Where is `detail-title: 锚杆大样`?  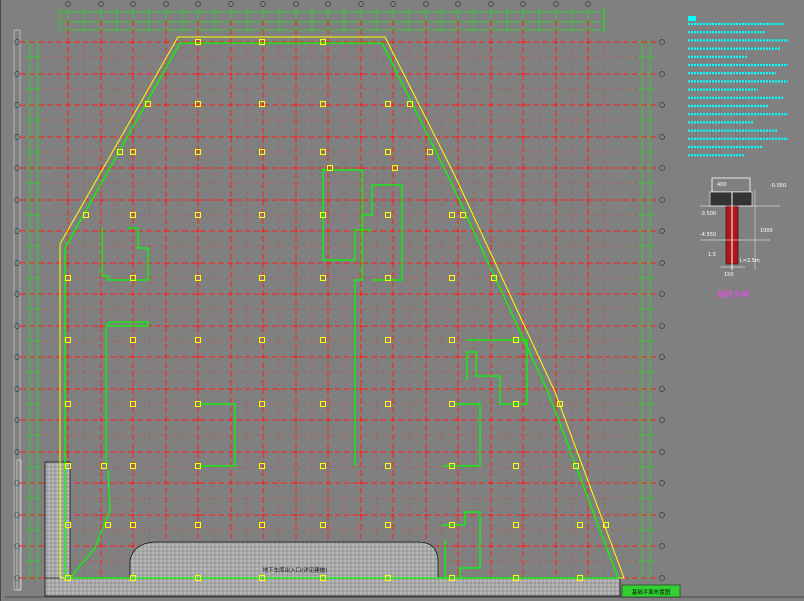
detail-title: 锚杆大样 is located at coordinates (733, 294).